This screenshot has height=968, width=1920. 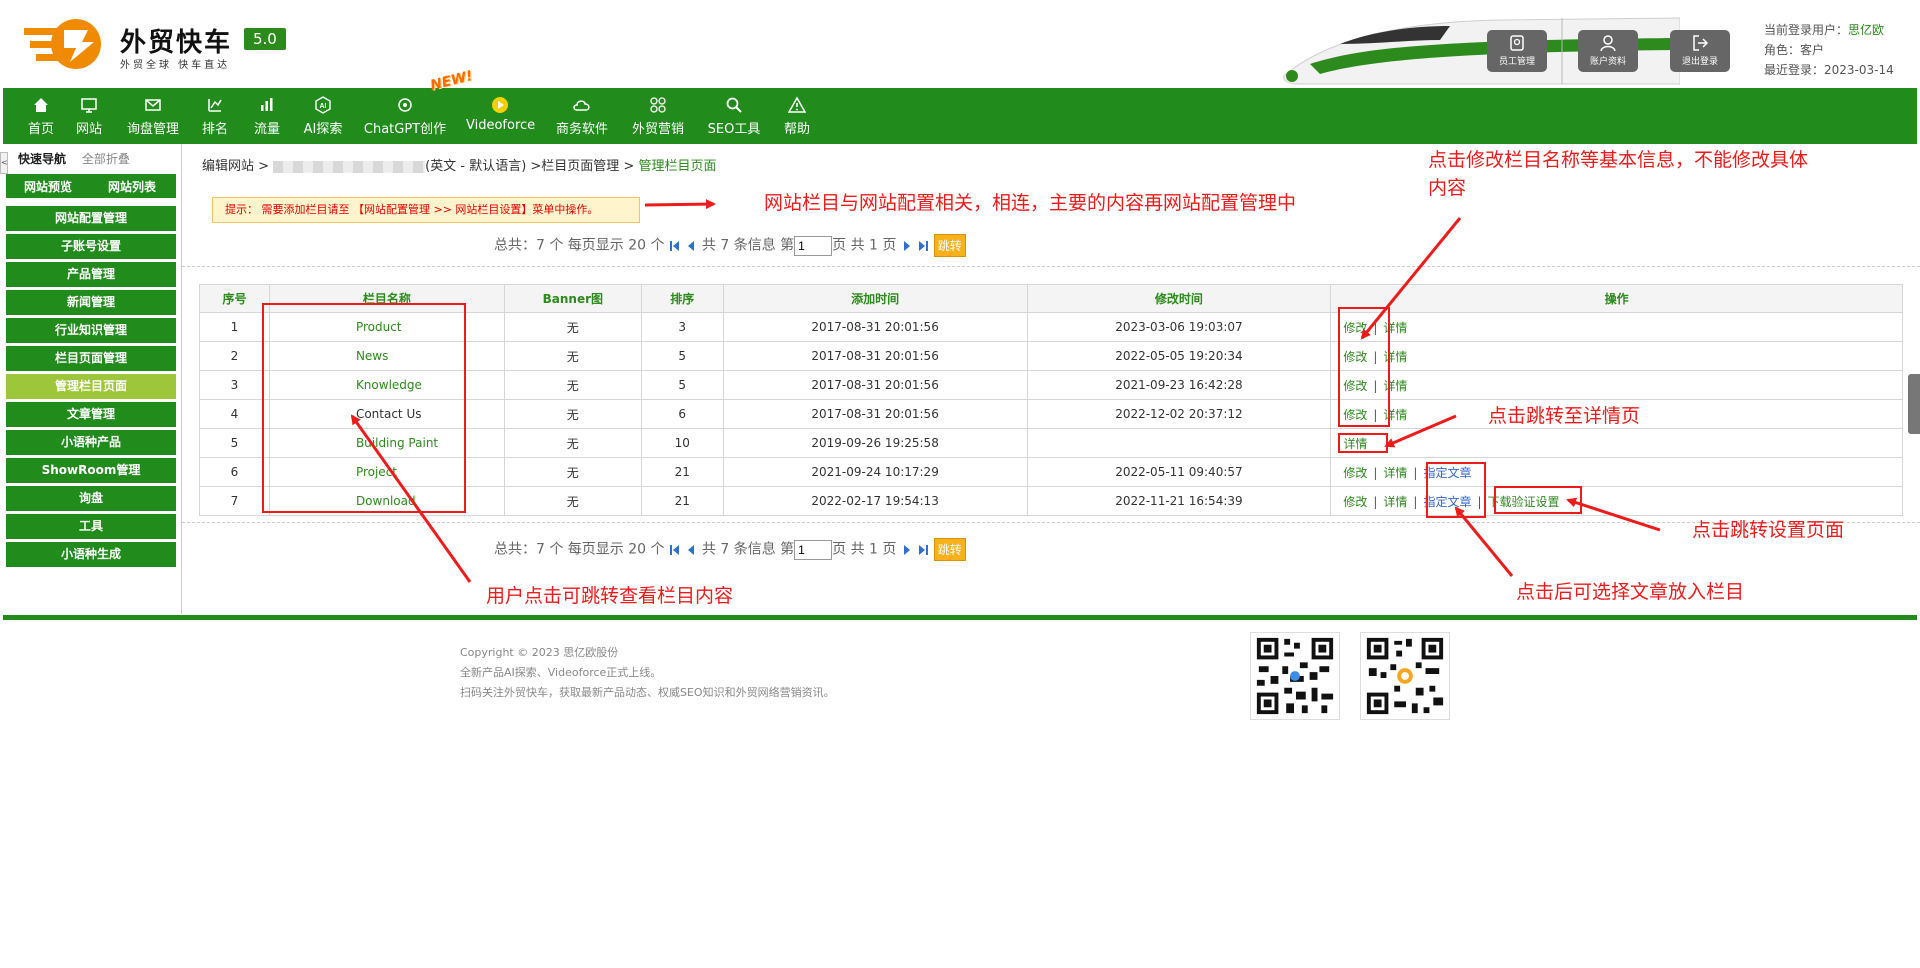 What do you see at coordinates (875, 356) in the screenshot?
I see `cell-added: 2017-08-31 20:01:56` at bounding box center [875, 356].